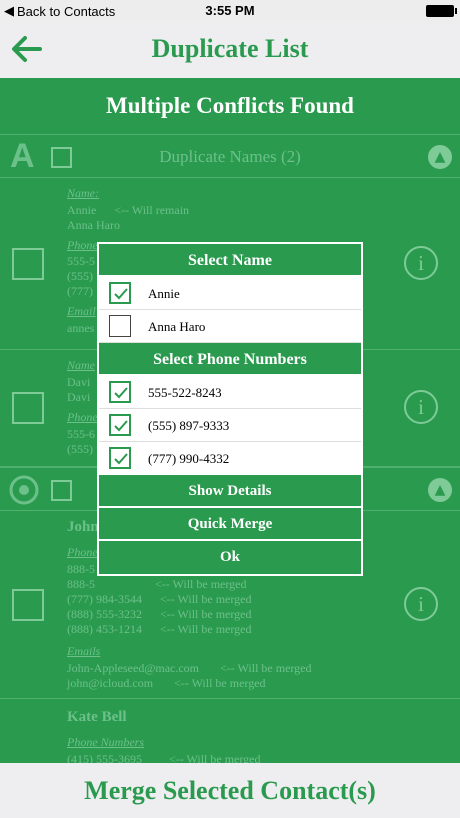  Describe the element at coordinates (230, 293) in the screenshot. I see `name-option: Annie` at that location.